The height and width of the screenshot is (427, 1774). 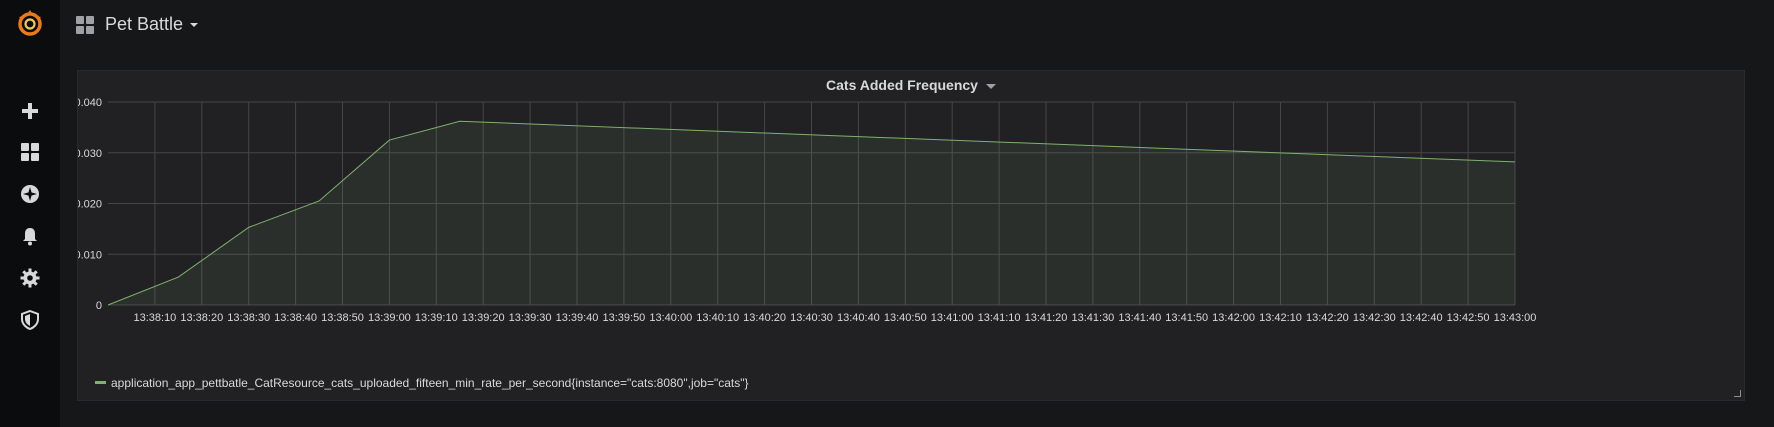 I want to click on x-tick-label: 13:38:30, so click(x=248, y=318).